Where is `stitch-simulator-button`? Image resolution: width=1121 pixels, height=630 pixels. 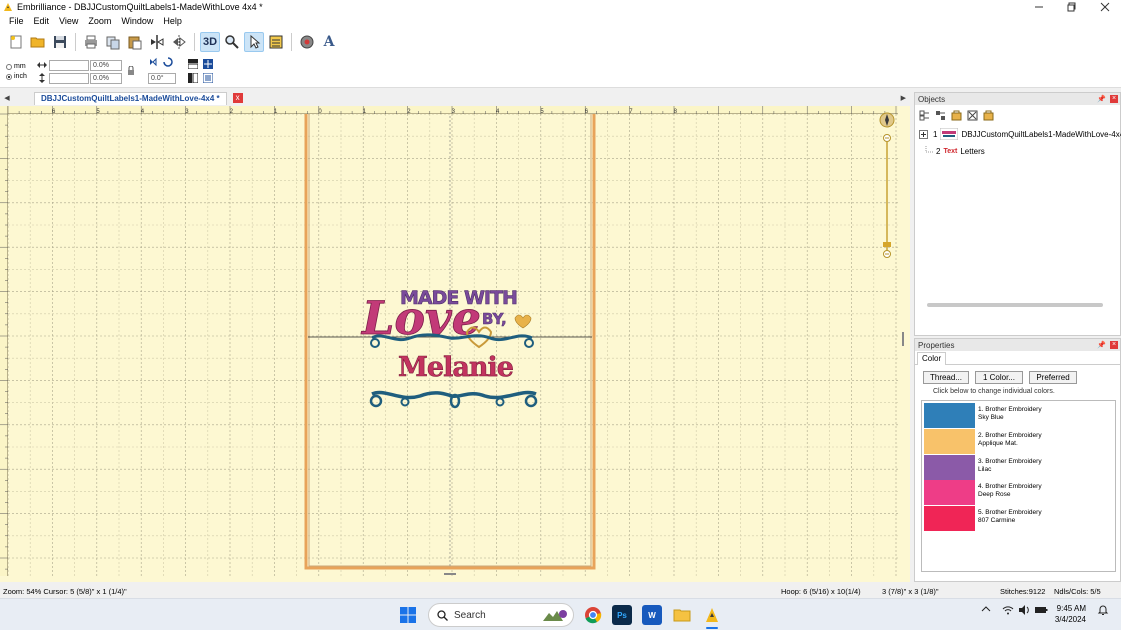 stitch-simulator-button is located at coordinates (307, 42).